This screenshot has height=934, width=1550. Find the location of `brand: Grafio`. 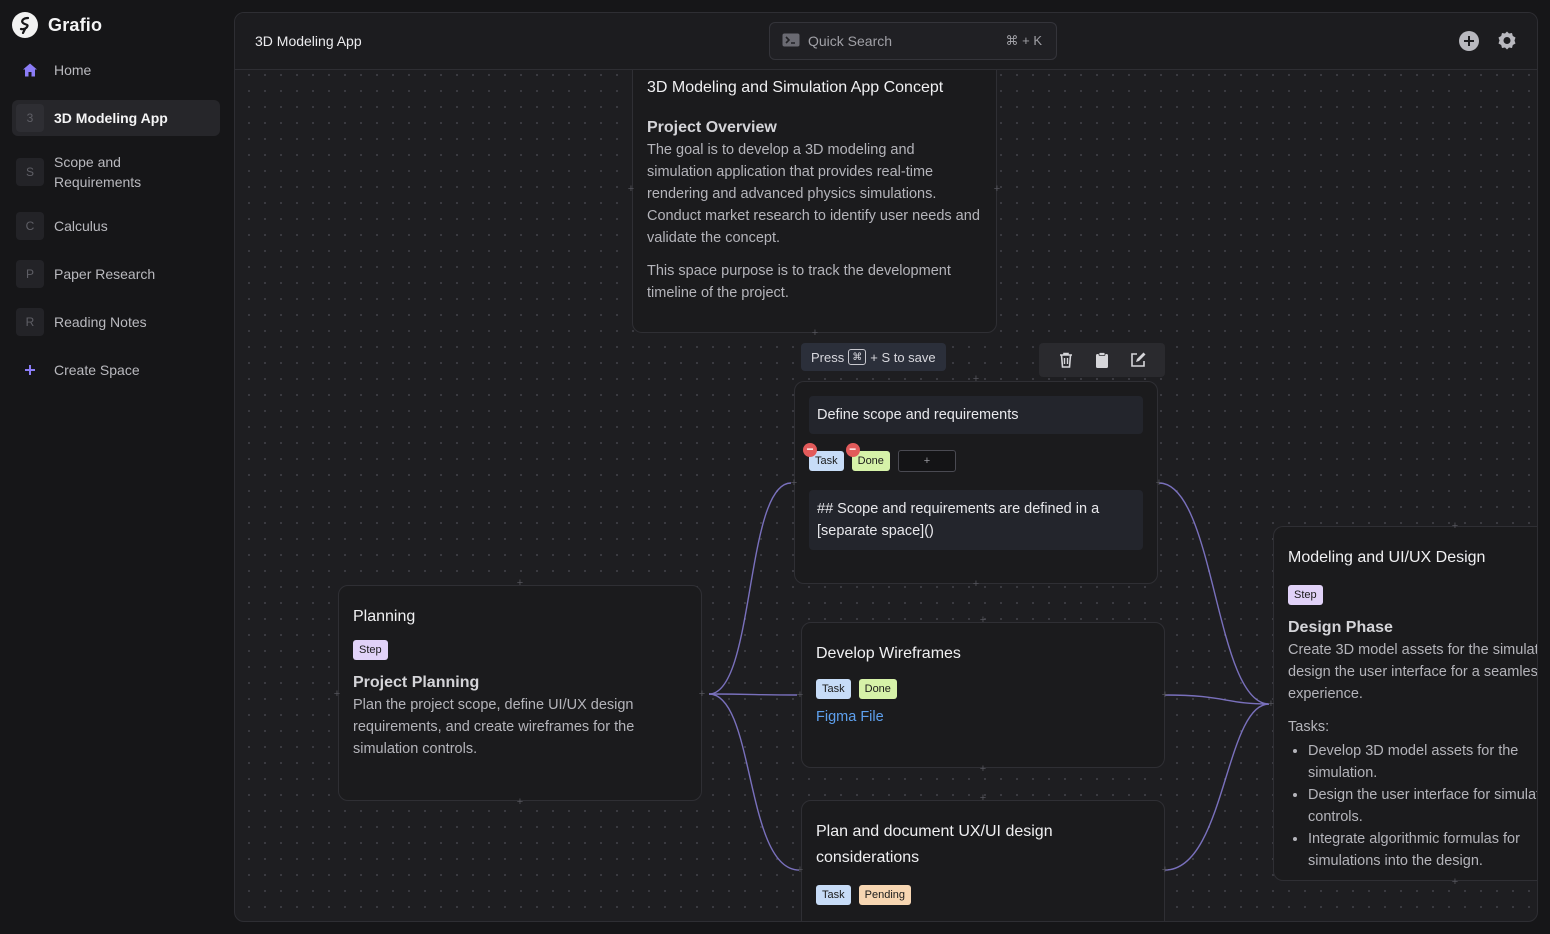

brand: Grafio is located at coordinates (57, 25).